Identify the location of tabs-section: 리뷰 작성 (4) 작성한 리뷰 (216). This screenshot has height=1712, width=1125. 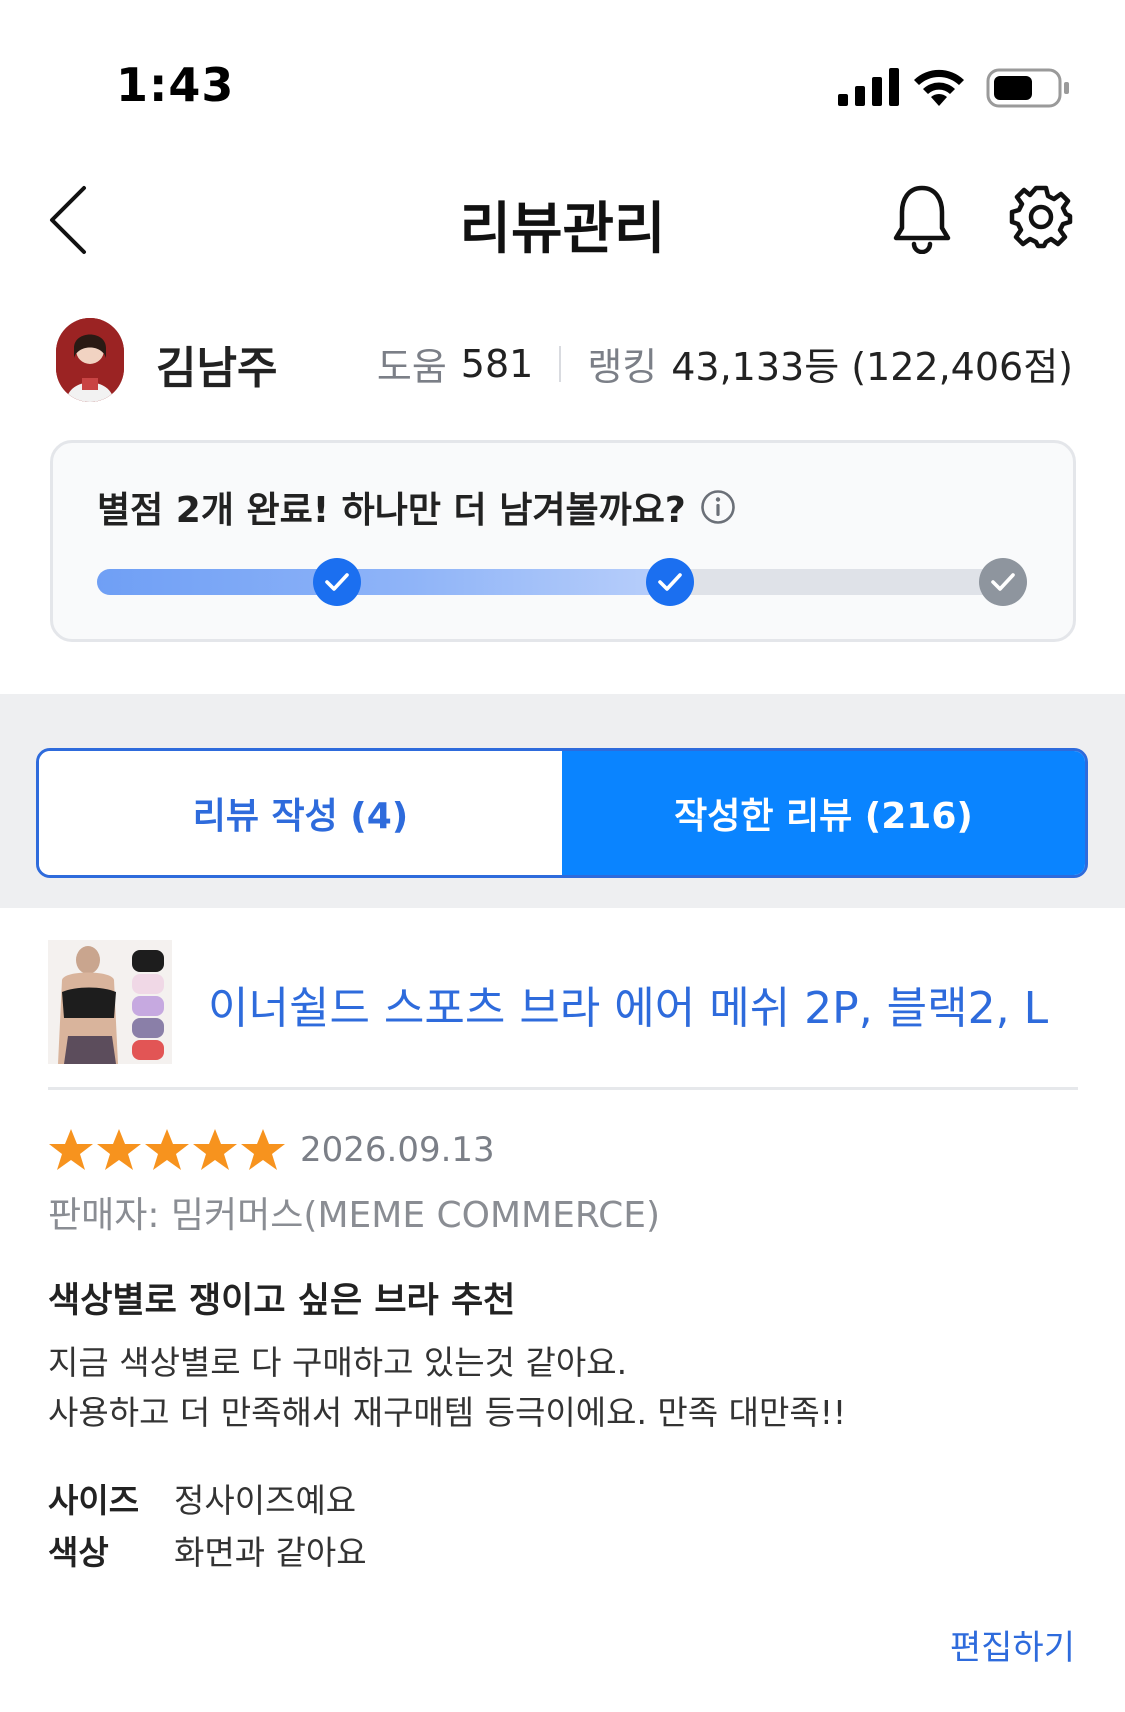
(562, 801).